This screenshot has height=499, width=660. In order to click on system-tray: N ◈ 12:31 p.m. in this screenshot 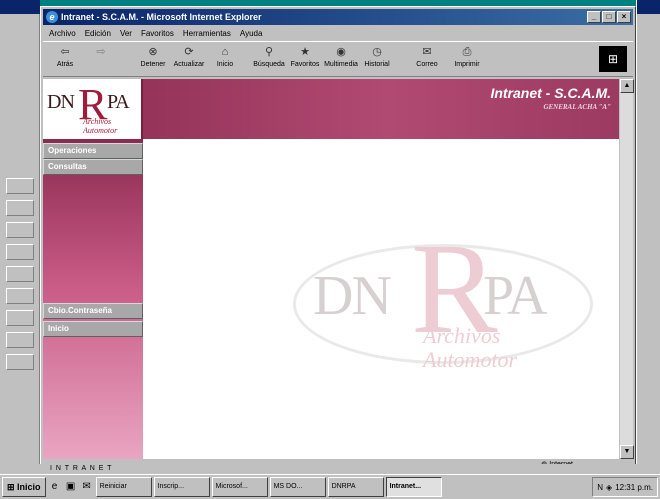, I will do `click(625, 487)`.